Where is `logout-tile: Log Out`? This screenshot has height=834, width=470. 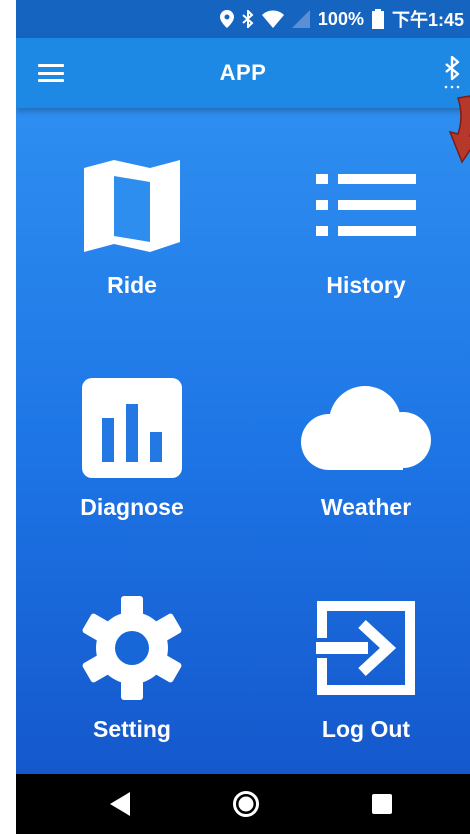 logout-tile: Log Out is located at coordinates (366, 692).